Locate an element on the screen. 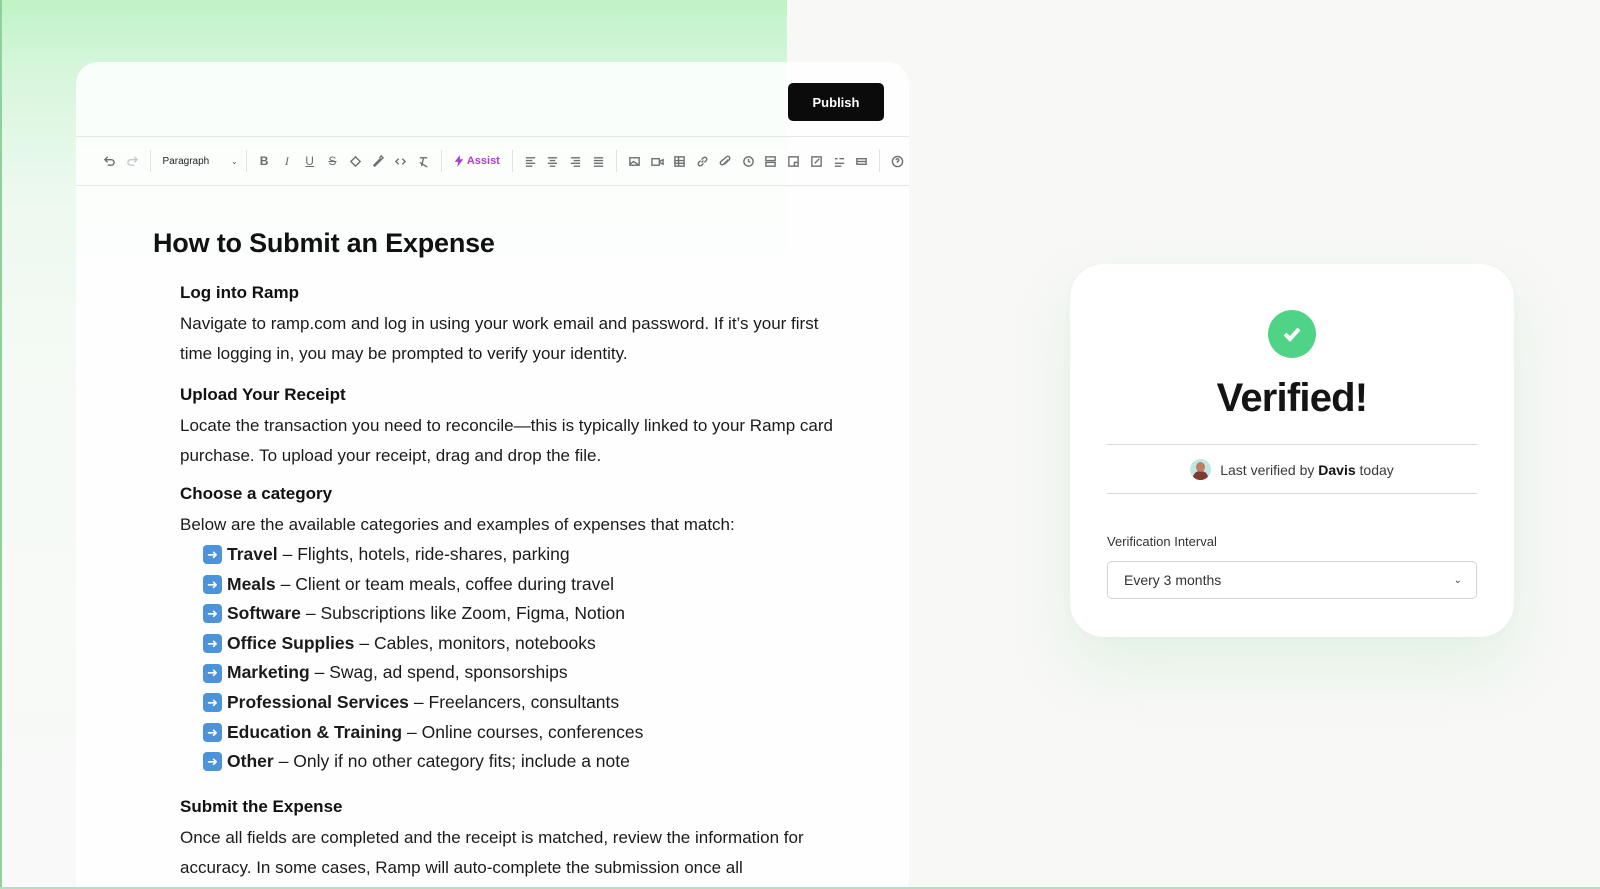 This screenshot has height=889, width=1600. assist-label: Assist is located at coordinates (483, 161).